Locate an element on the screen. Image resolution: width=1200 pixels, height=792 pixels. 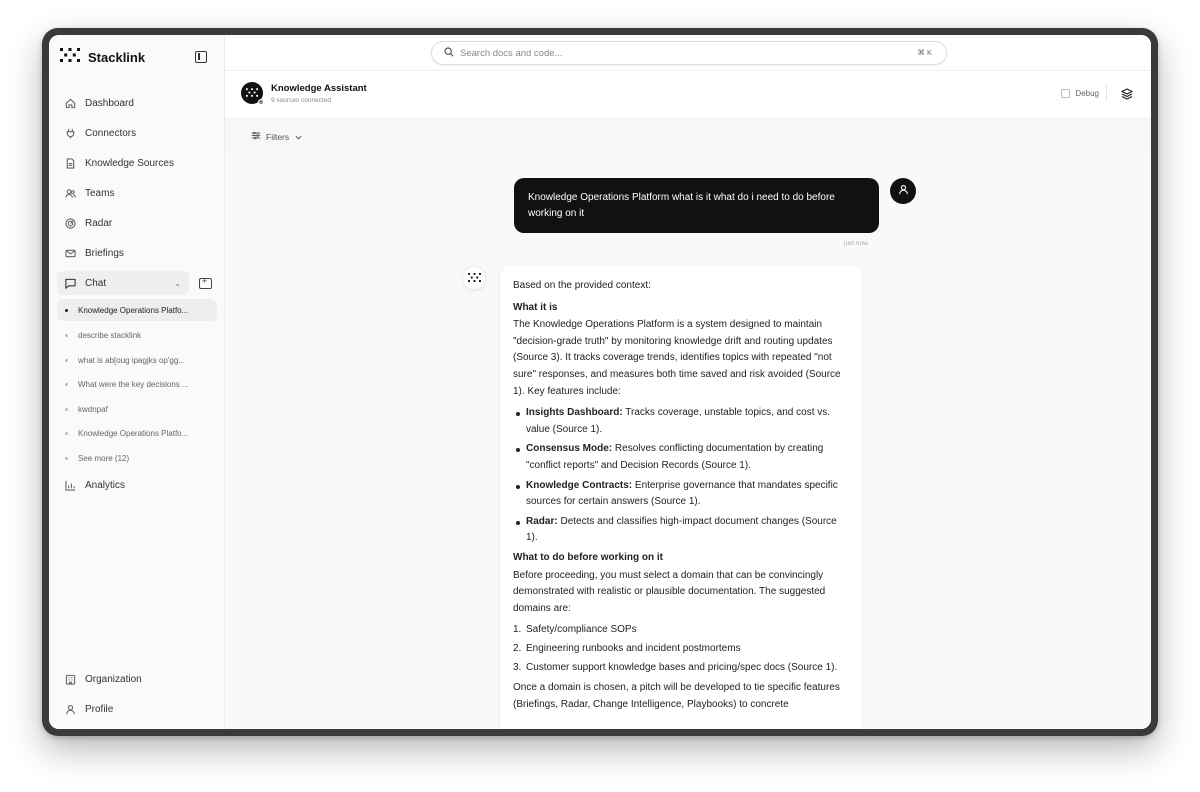
agent-avatar is located at coordinates (252, 93).